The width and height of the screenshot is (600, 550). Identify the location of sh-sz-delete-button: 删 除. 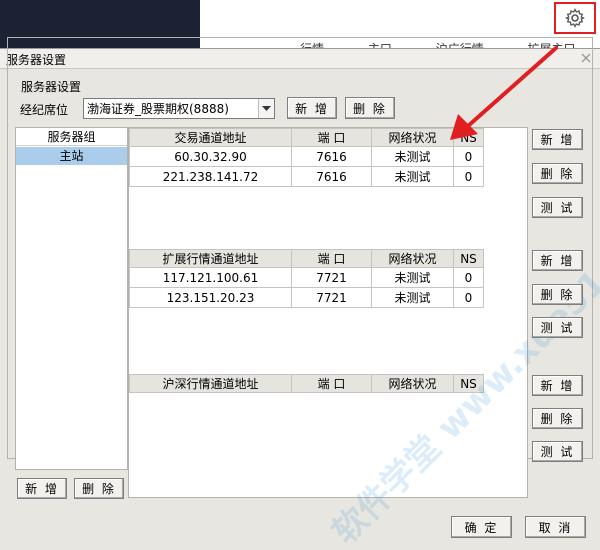
(557, 418).